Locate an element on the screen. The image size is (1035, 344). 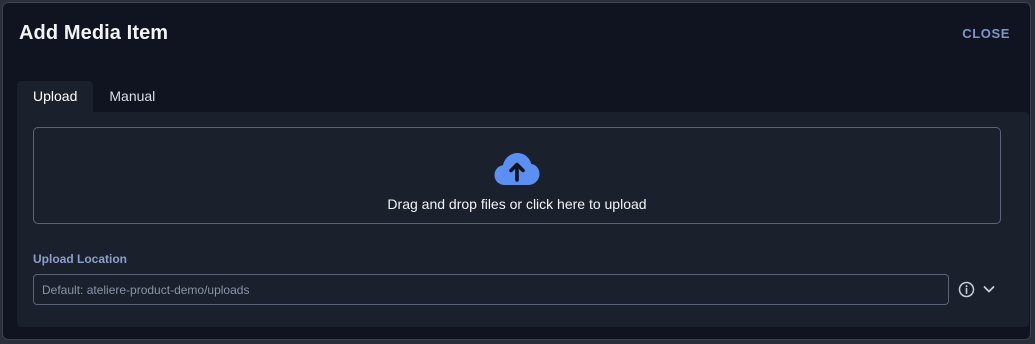
tab-bar: Upload Manual is located at coordinates (94, 96).